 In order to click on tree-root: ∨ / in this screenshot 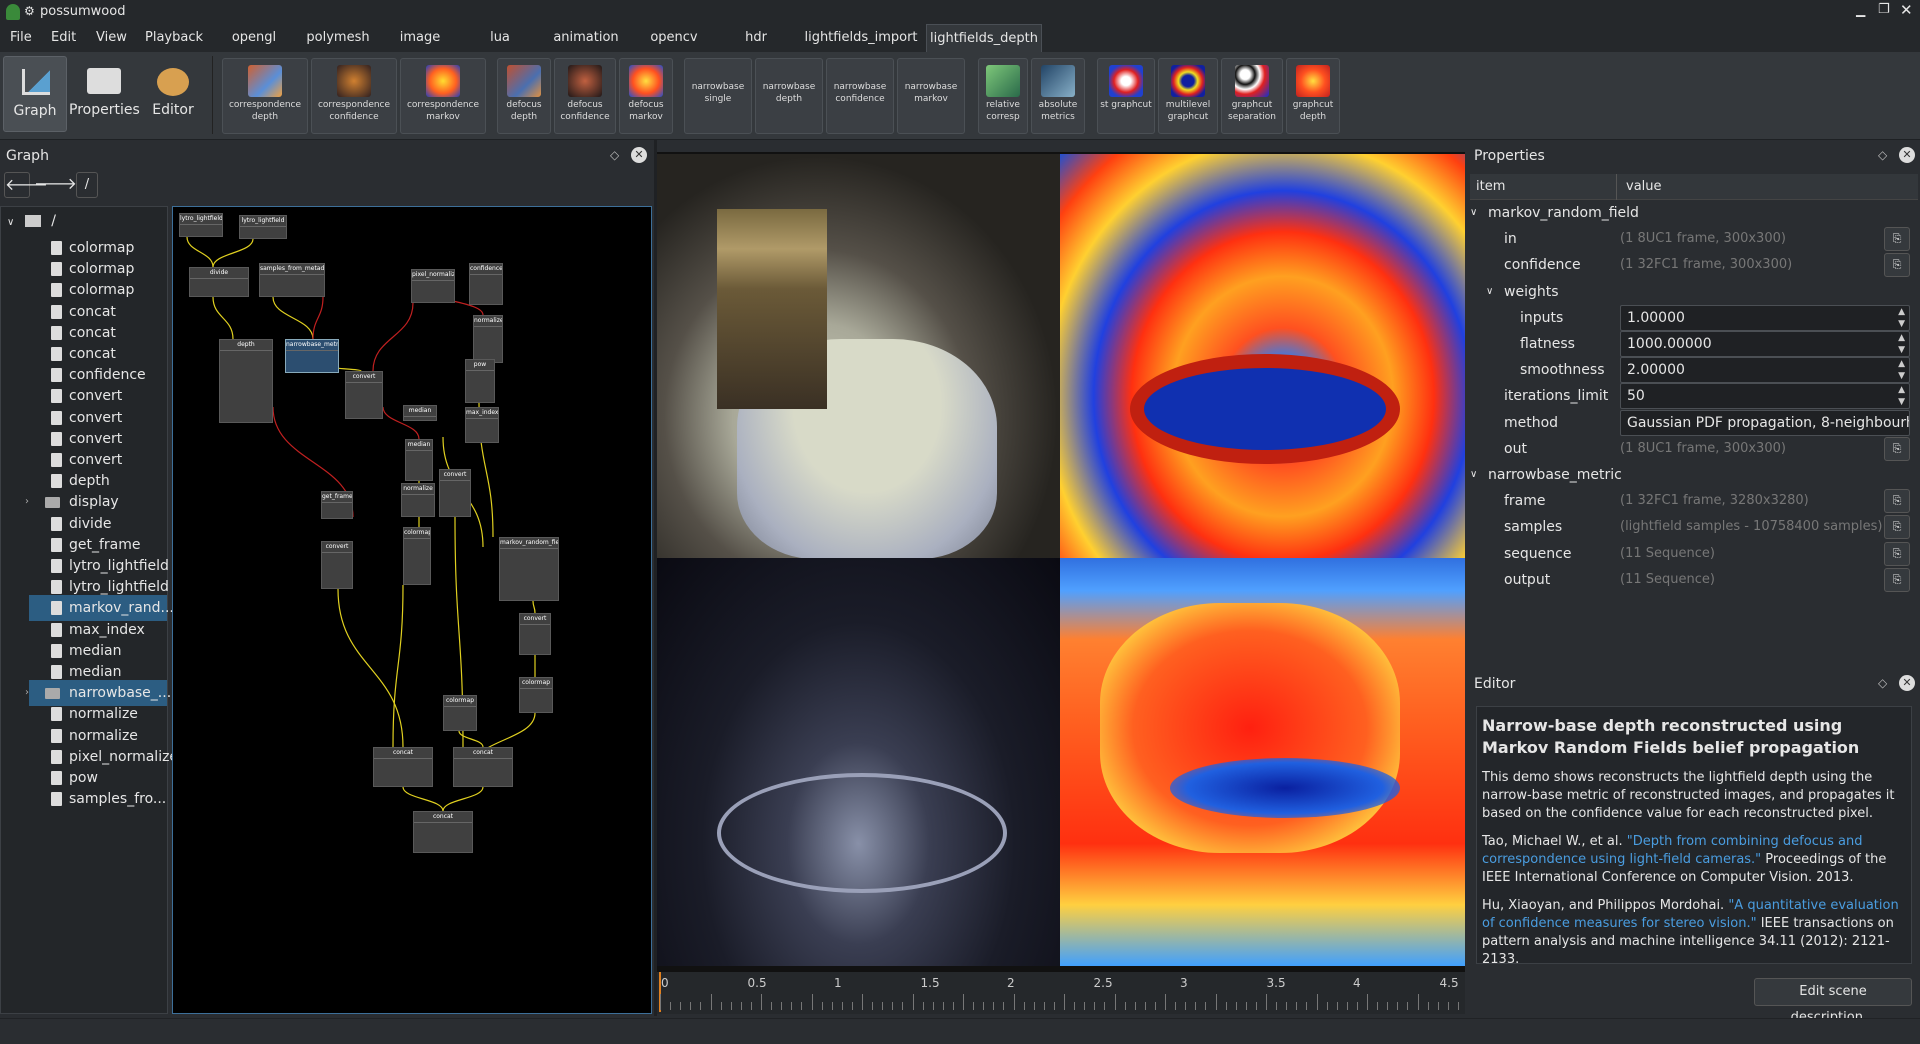, I will do `click(31, 221)`.